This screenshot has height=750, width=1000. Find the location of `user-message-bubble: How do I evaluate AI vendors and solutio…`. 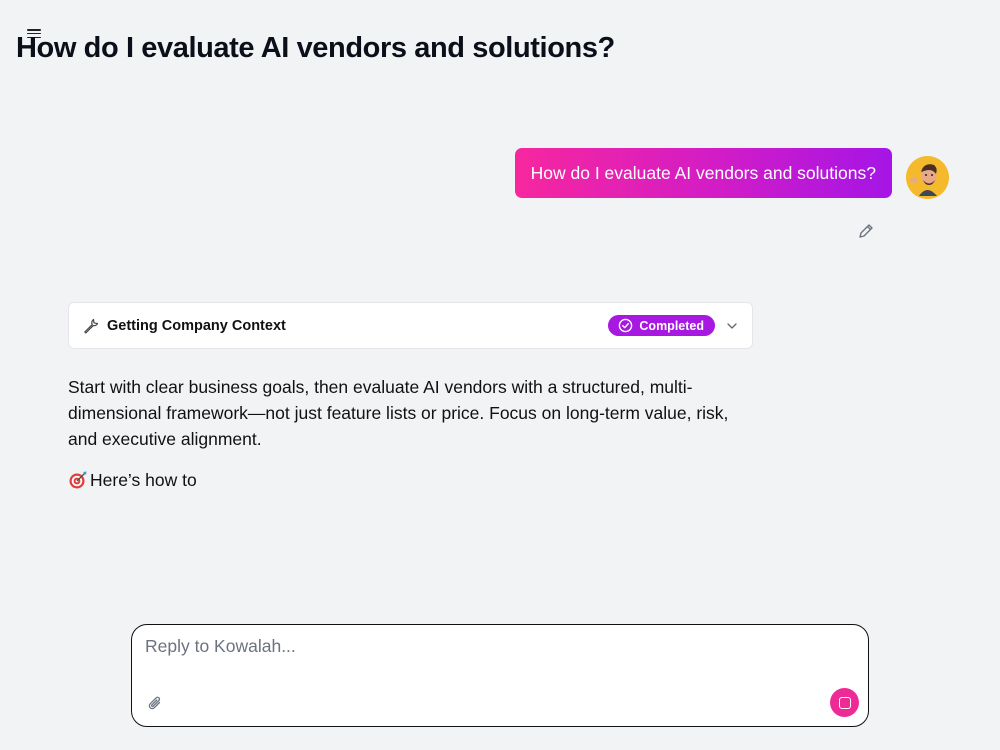

user-message-bubble: How do I evaluate AI vendors and solutio… is located at coordinates (703, 173).